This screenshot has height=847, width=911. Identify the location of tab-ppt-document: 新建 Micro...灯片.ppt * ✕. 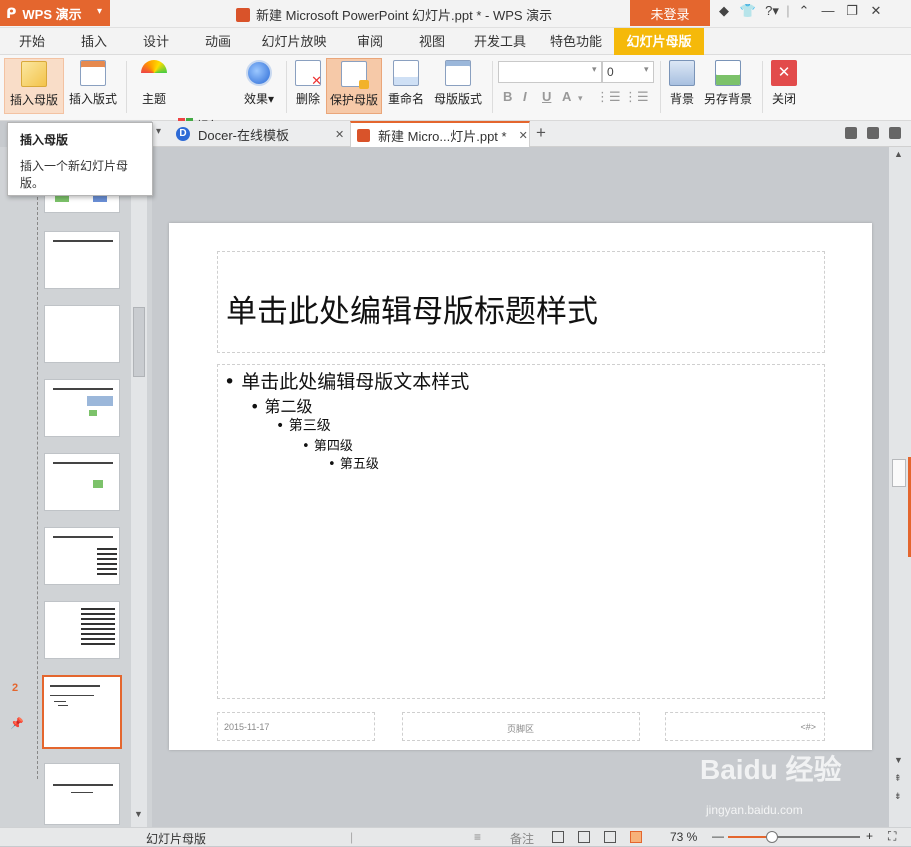
(440, 134).